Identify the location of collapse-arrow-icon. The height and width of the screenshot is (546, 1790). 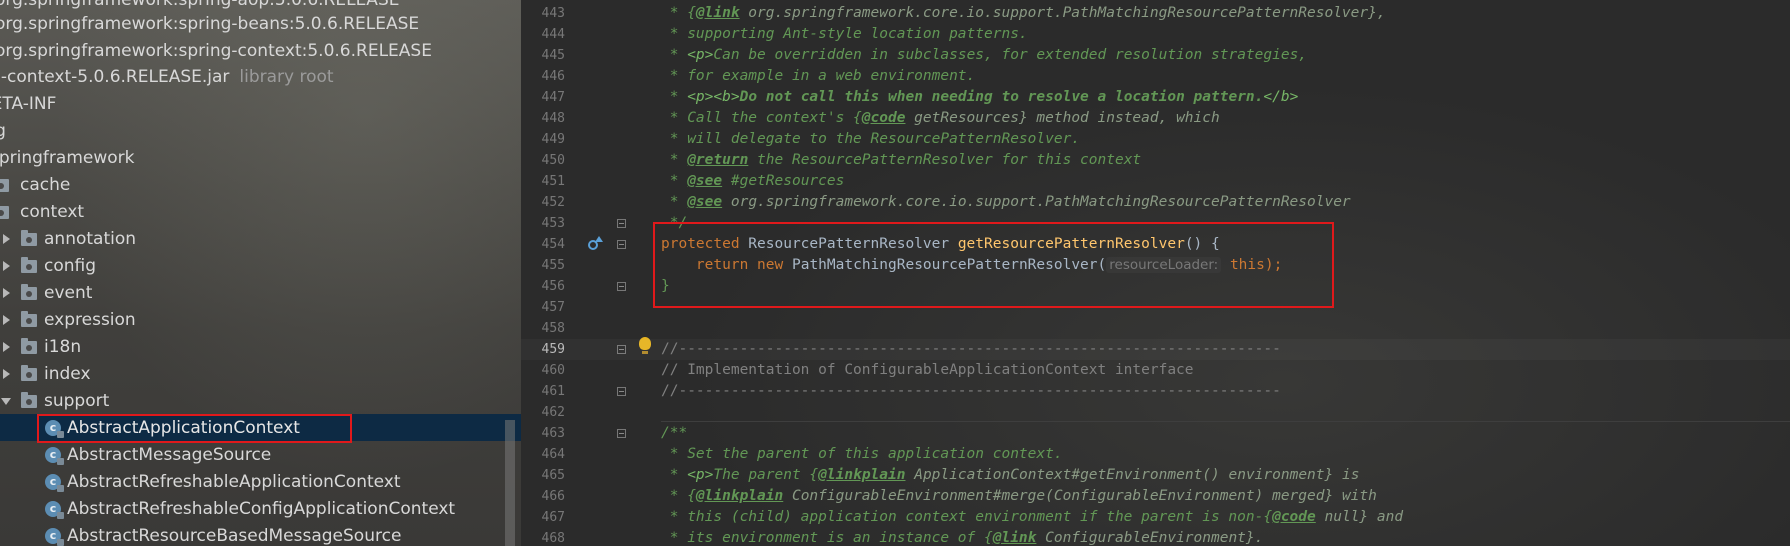
(6, 401).